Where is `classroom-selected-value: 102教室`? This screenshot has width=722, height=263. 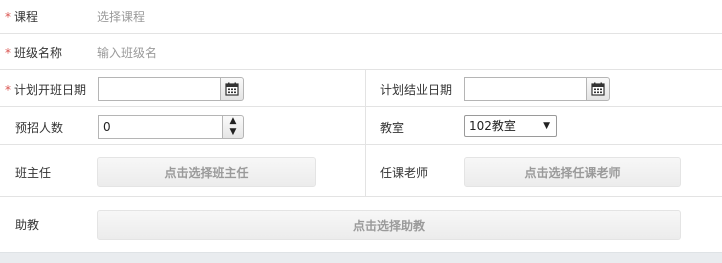
classroom-selected-value: 102教室 is located at coordinates (492, 126).